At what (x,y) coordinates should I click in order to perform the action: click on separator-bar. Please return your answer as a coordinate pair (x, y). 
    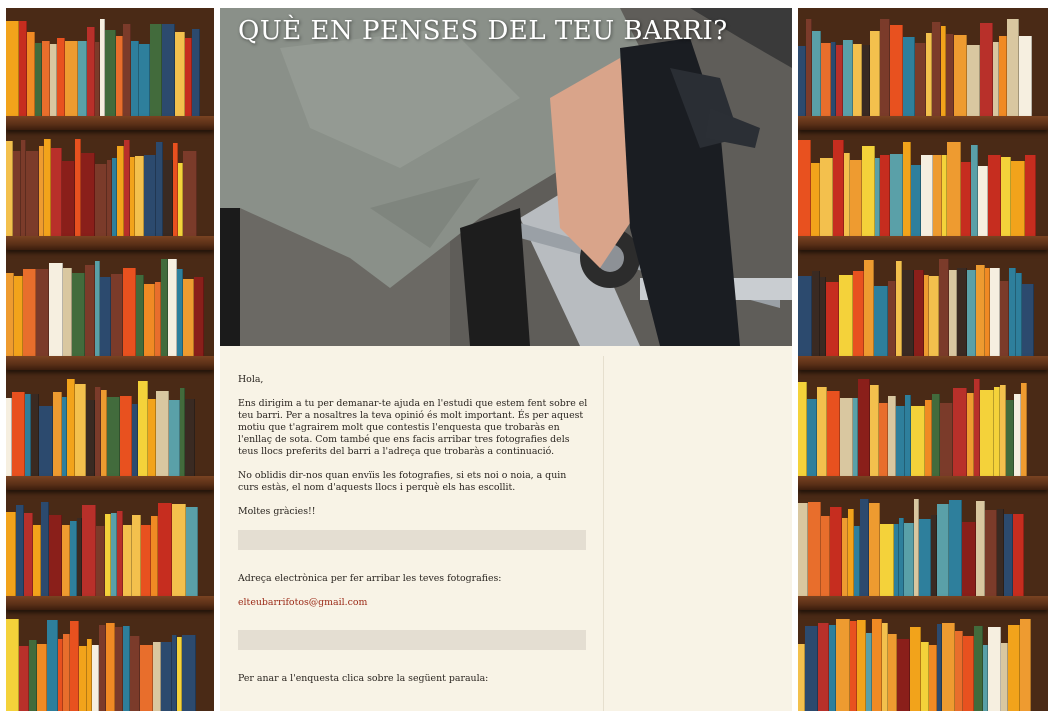
    Looking at the image, I should click on (412, 540).